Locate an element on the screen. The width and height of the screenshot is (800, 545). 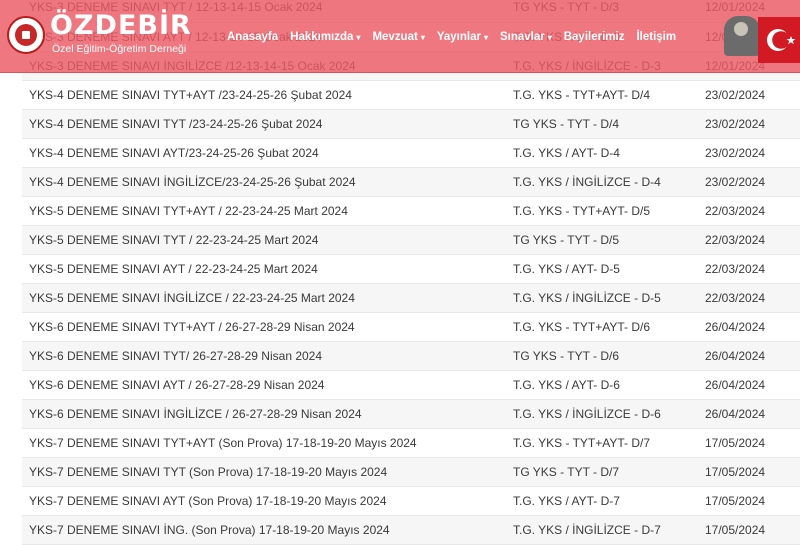
nav-item-label: Hakkımızda is located at coordinates (322, 37).